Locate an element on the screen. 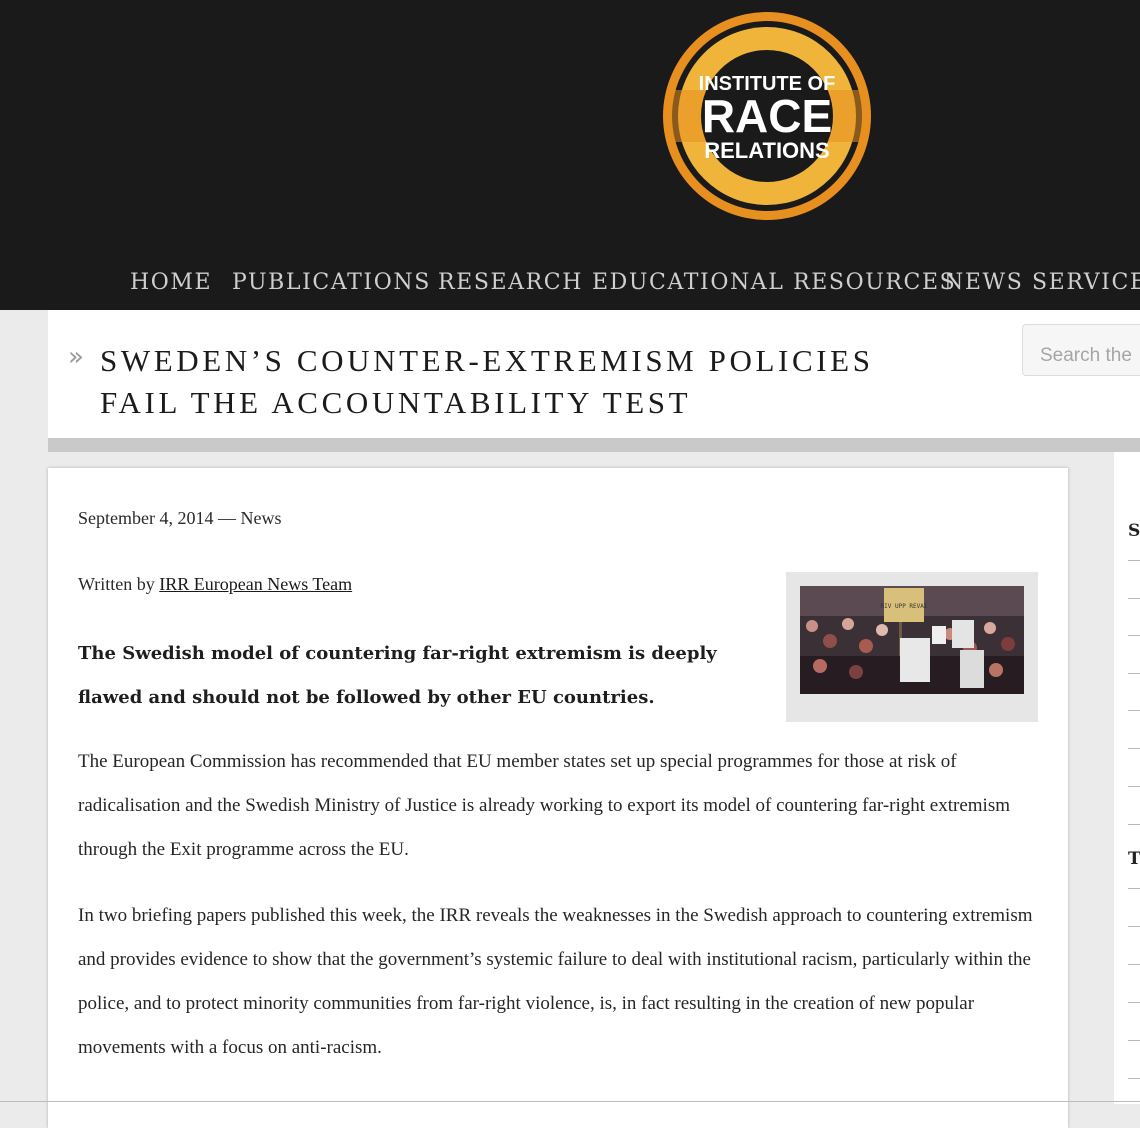 Image resolution: width=1140 pixels, height=1128 pixels. nav-educational-resources: EDUCATIONAL RESOURCES is located at coordinates (774, 283).